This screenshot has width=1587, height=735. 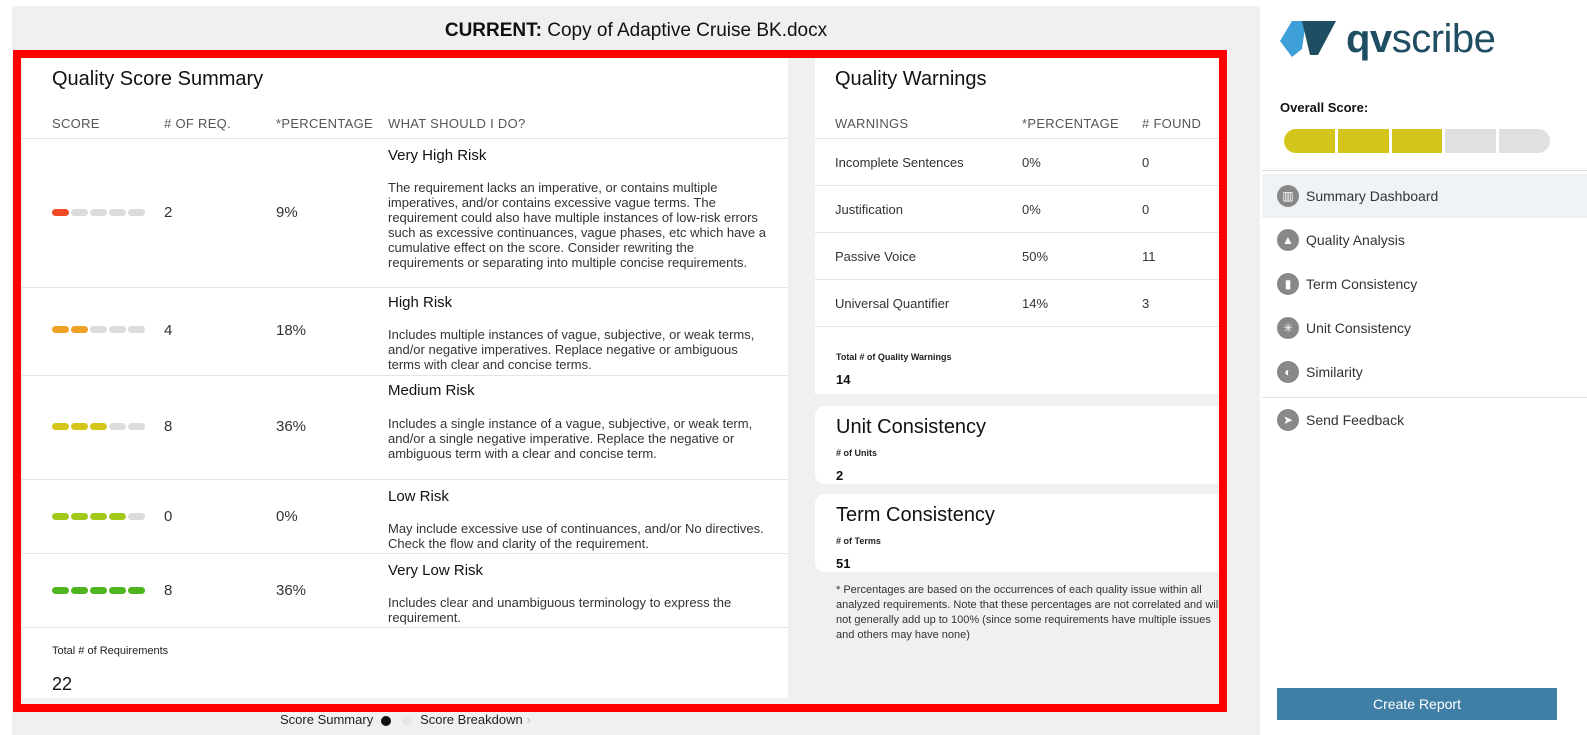 What do you see at coordinates (1362, 284) in the screenshot?
I see `nav-label: Term Consistency` at bounding box center [1362, 284].